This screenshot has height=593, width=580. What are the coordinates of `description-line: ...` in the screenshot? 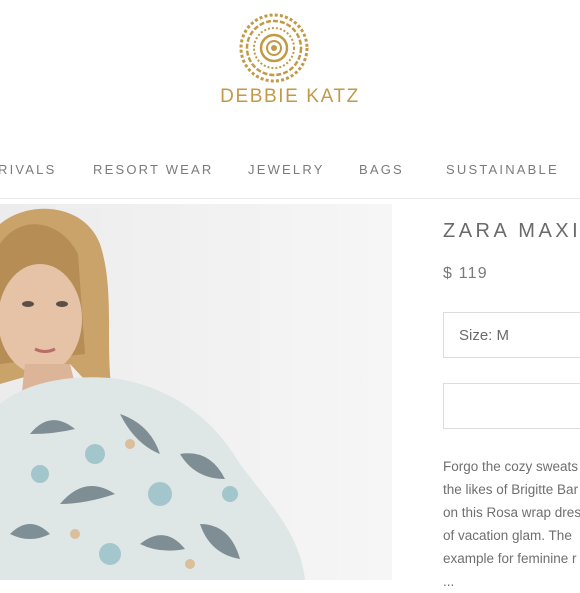 It's located at (449, 581).